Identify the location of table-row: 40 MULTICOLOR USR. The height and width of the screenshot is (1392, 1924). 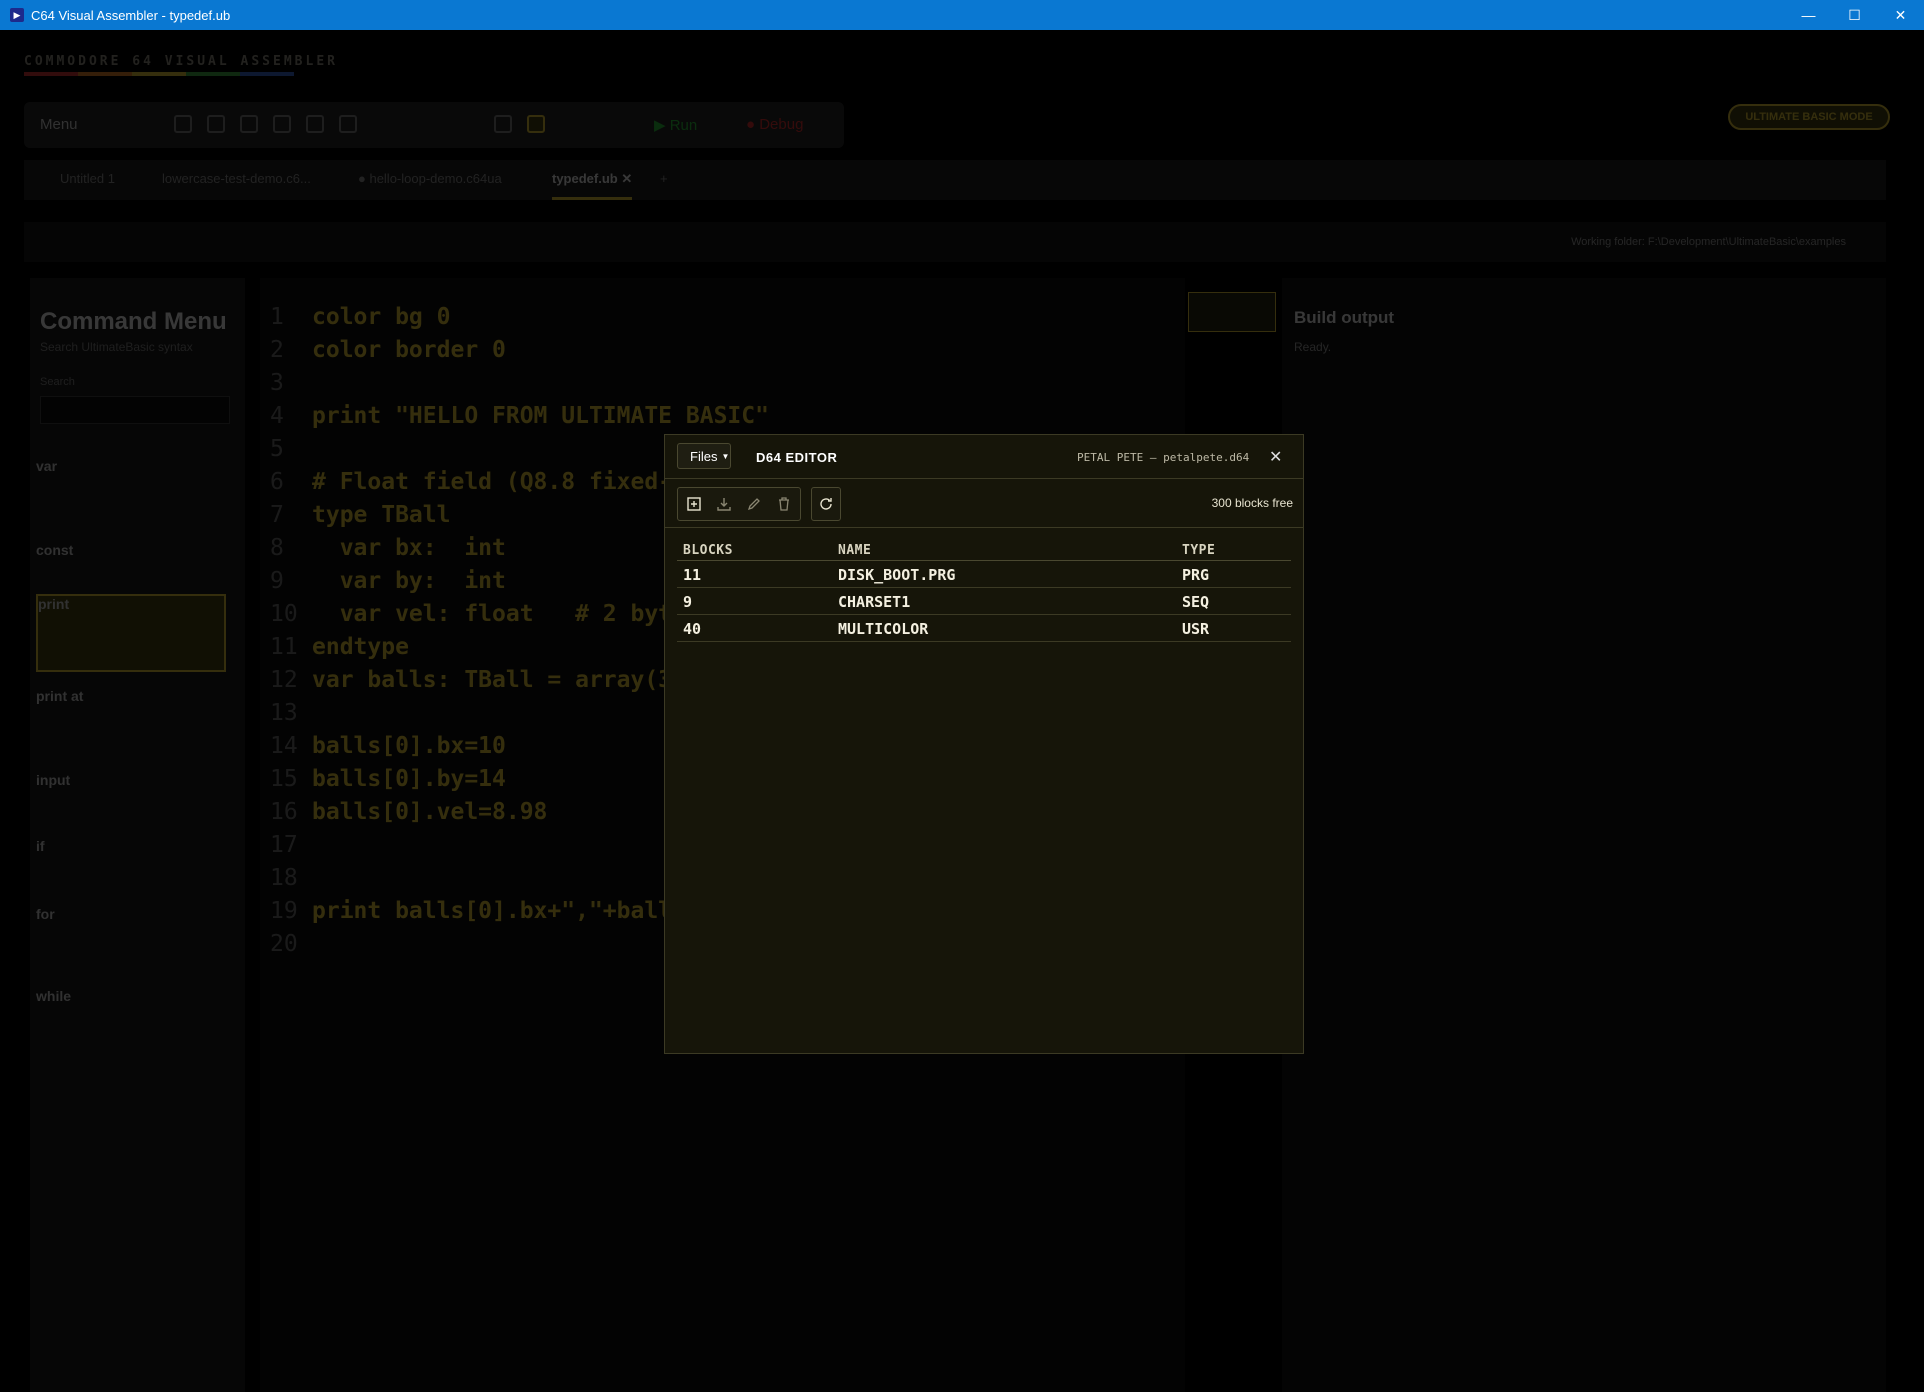
(984, 628).